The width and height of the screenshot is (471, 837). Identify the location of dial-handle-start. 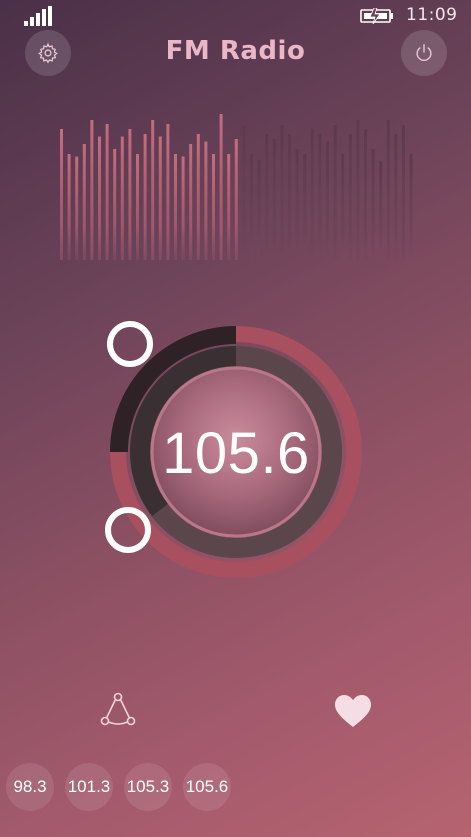
(130, 344).